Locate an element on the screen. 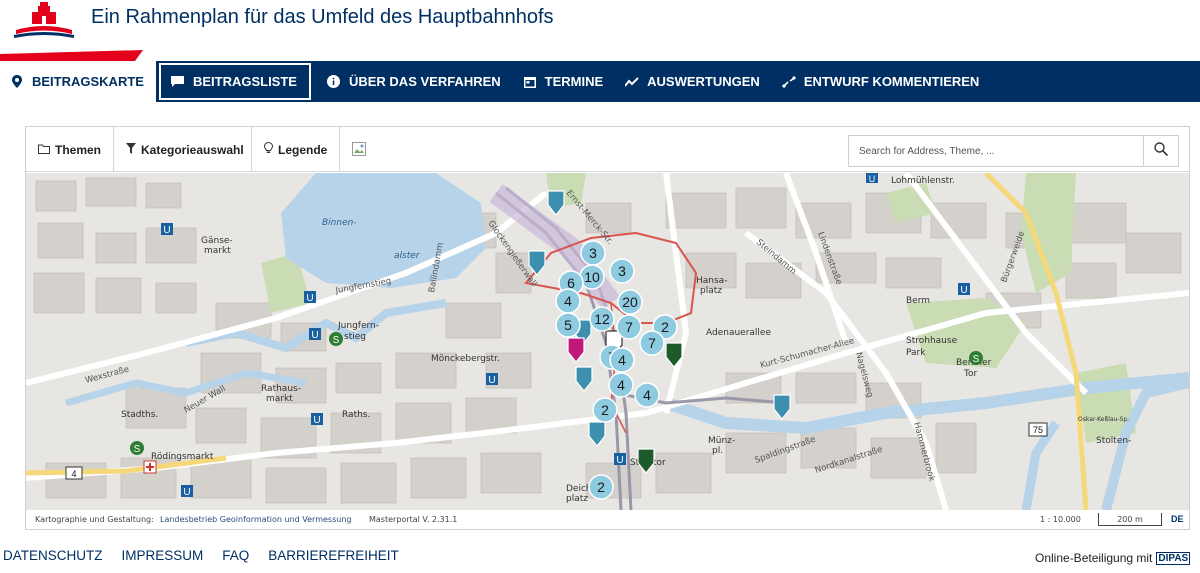 Image resolution: width=1200 pixels, height=573 pixels. place-label: Raths. is located at coordinates (356, 415).